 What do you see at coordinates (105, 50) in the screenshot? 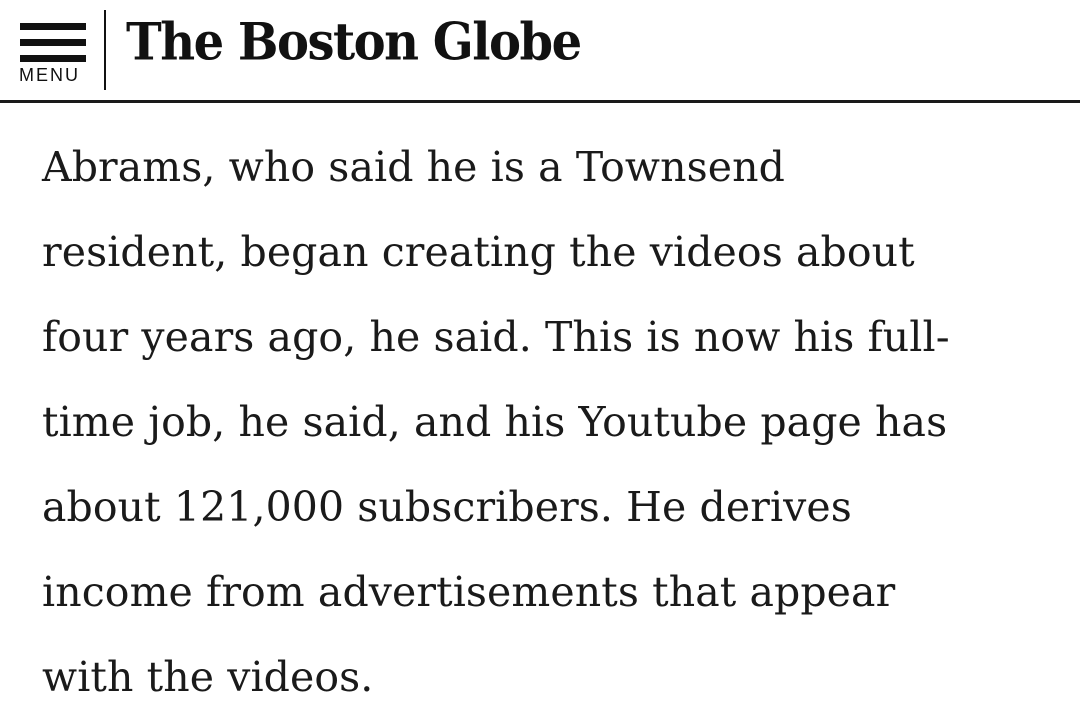
I see `header-divider` at bounding box center [105, 50].